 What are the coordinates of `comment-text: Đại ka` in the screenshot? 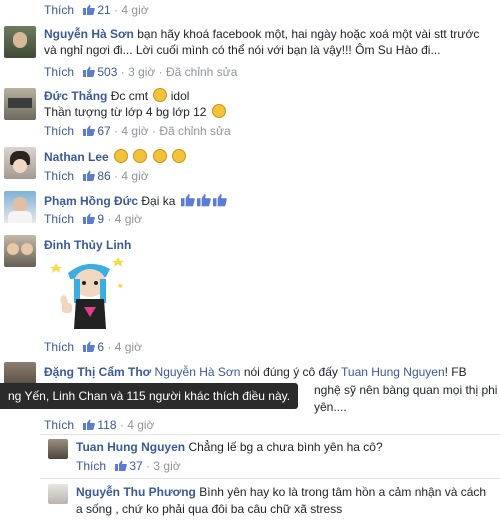 It's located at (158, 201).